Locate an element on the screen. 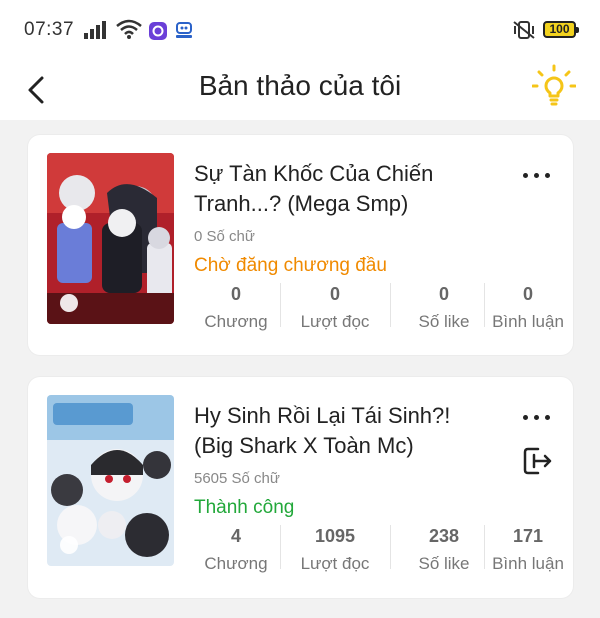 Image resolution: width=600 pixels, height=618 pixels. stat-value: 171 is located at coordinates (528, 536).